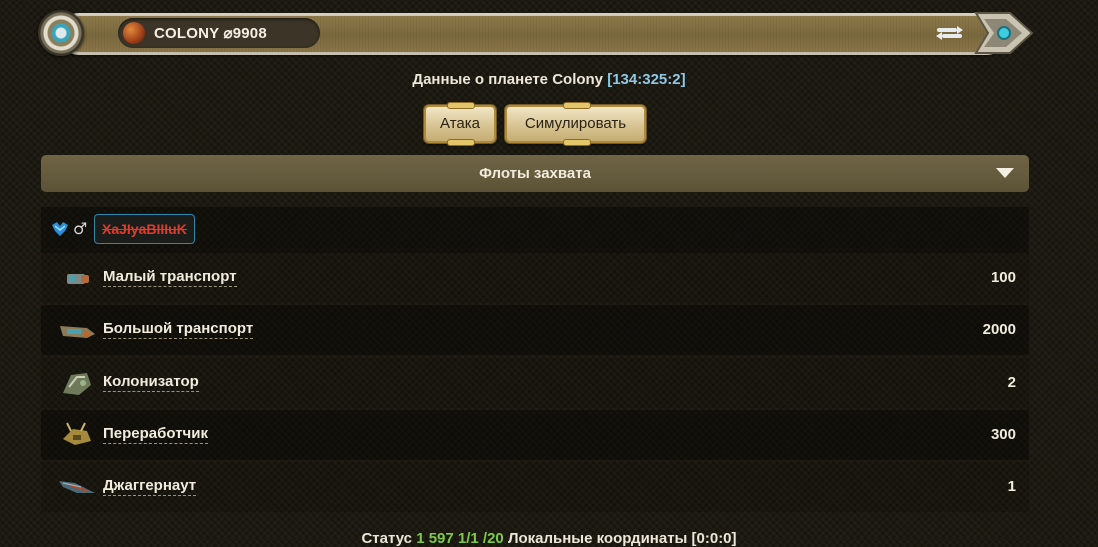 This screenshot has height=547, width=1098. I want to click on player-row: ♂ XaJIyaBIIIuK, so click(535, 230).